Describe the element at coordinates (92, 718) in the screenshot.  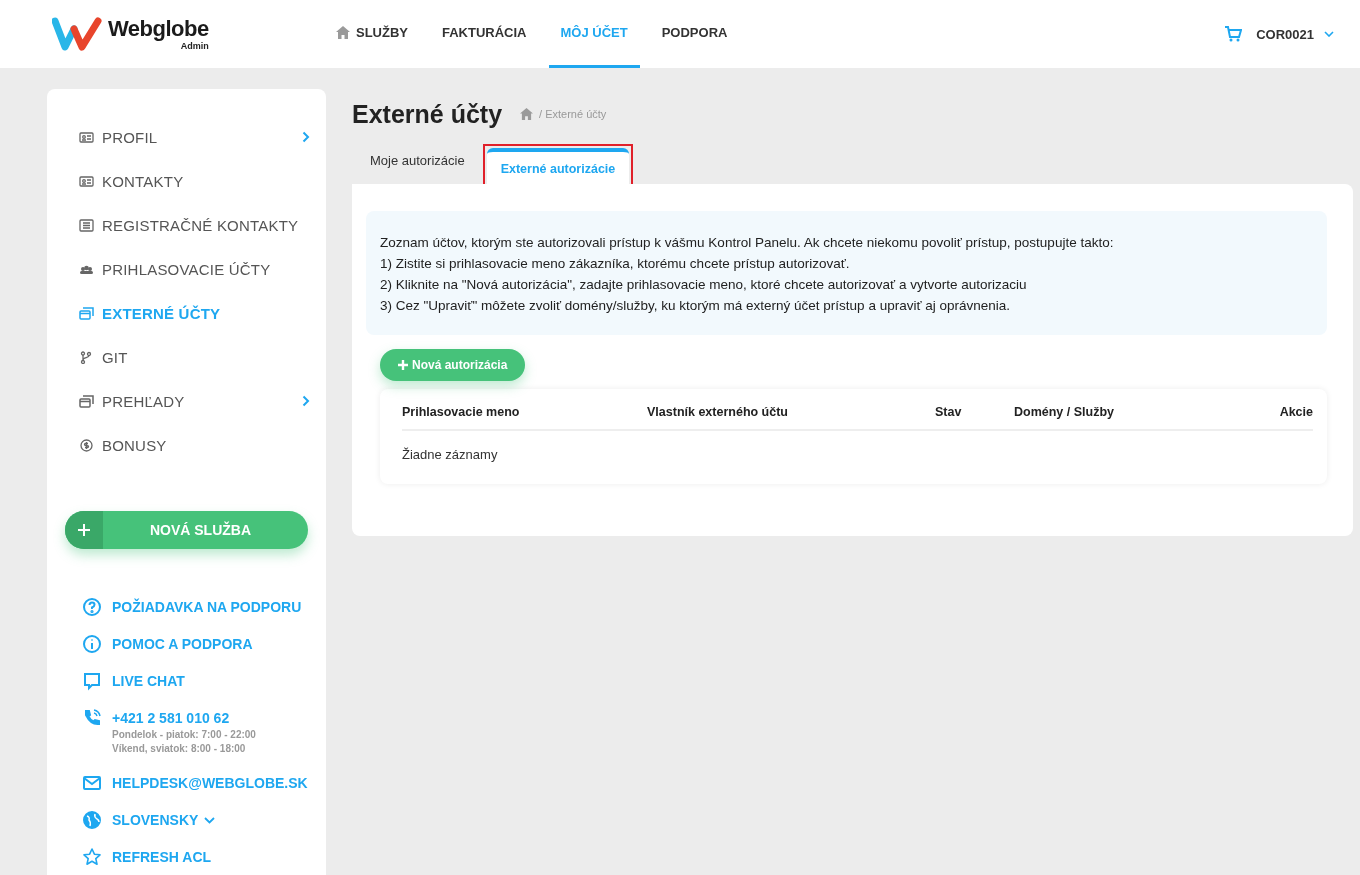
I see `phone-icon` at that location.